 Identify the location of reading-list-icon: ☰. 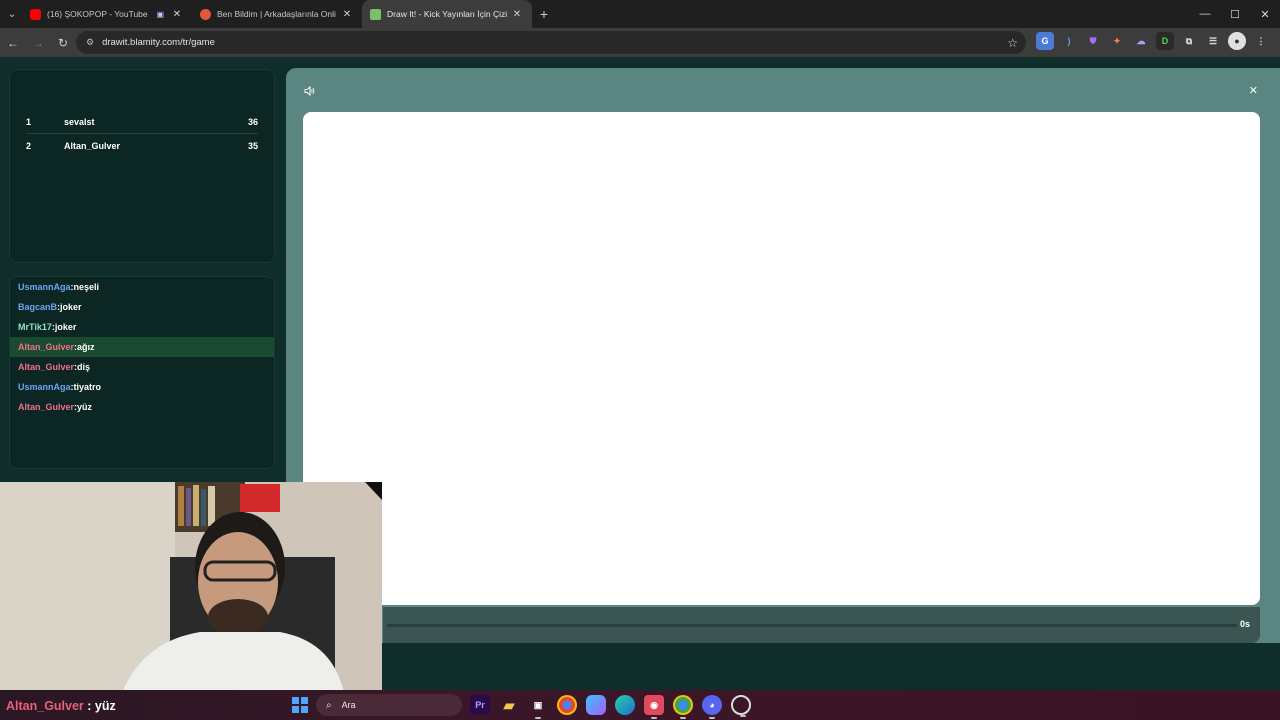
(1213, 41).